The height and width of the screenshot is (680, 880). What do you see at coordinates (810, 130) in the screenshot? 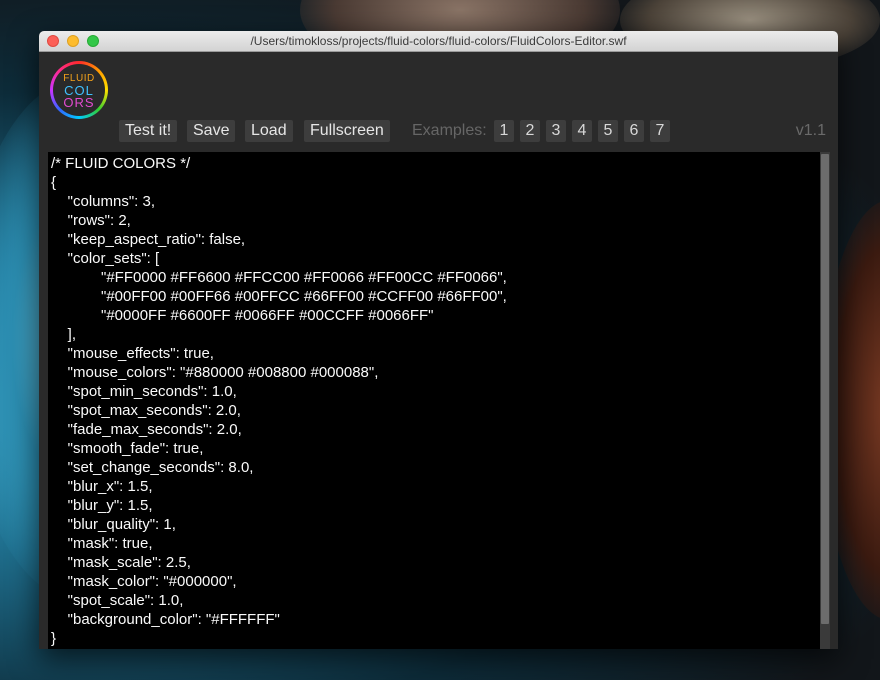
I see `version-label: v1.1` at bounding box center [810, 130].